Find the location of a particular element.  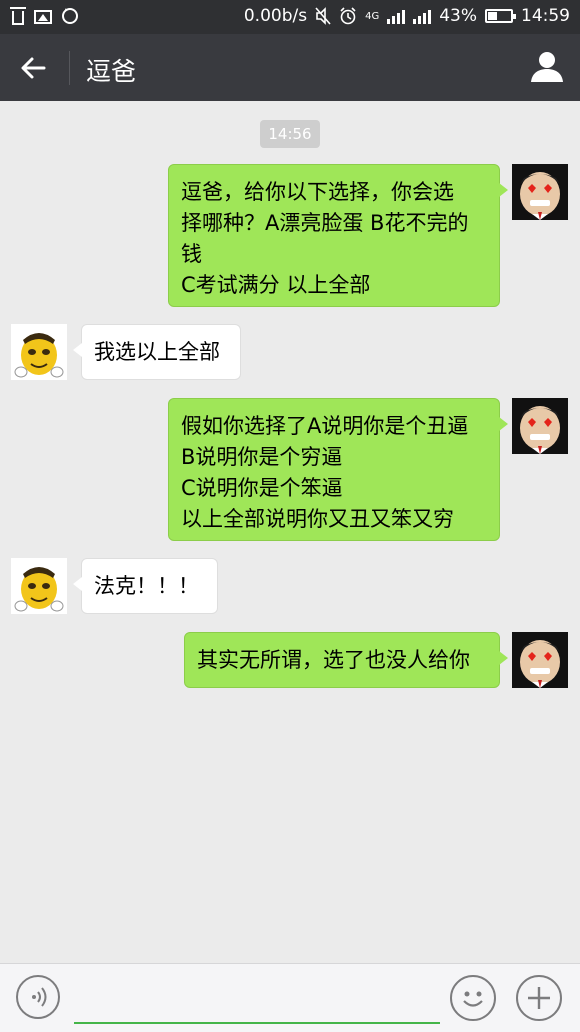

sent-message-bubble: 其实无所谓，选了也没人给你 is located at coordinates (346, 660).